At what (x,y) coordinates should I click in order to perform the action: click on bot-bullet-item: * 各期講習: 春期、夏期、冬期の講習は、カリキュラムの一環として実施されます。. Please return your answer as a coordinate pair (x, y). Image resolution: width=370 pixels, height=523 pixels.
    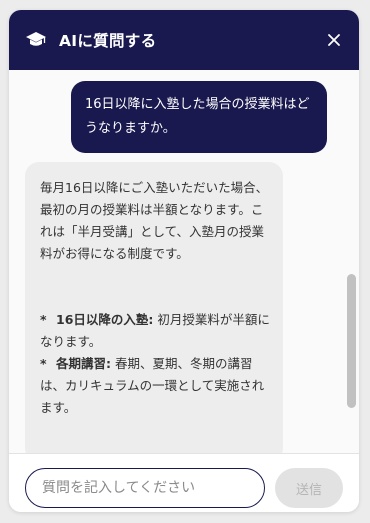
    Looking at the image, I should click on (156, 386).